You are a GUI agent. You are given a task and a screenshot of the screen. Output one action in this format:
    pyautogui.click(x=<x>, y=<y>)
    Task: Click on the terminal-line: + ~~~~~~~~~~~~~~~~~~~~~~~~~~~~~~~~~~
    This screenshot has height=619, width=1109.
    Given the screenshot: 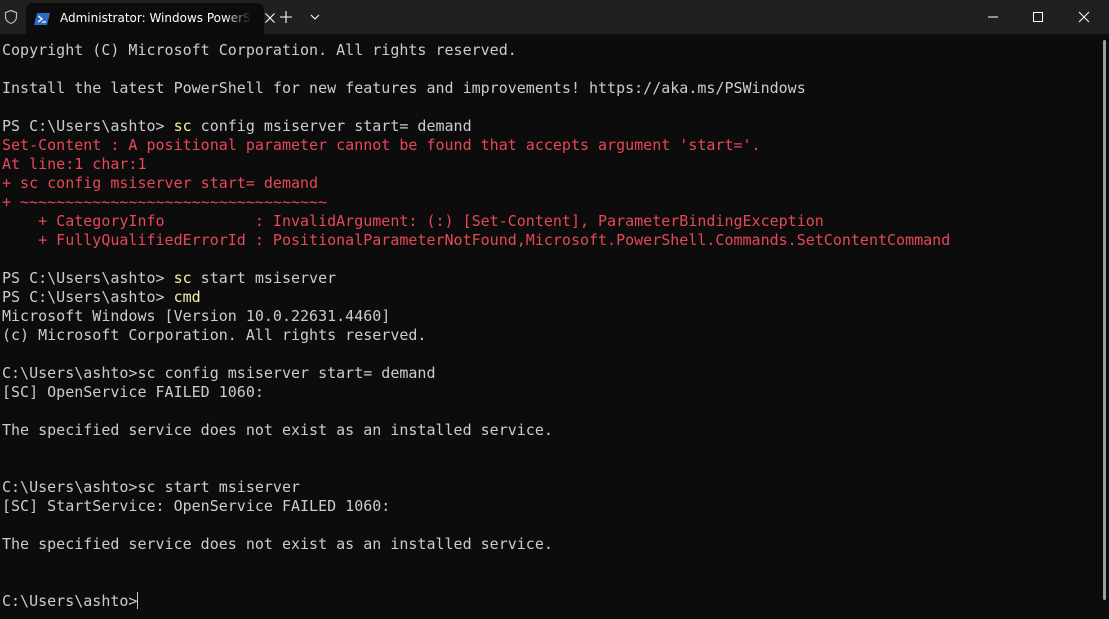 What is the action you would take?
    pyautogui.click(x=550, y=202)
    